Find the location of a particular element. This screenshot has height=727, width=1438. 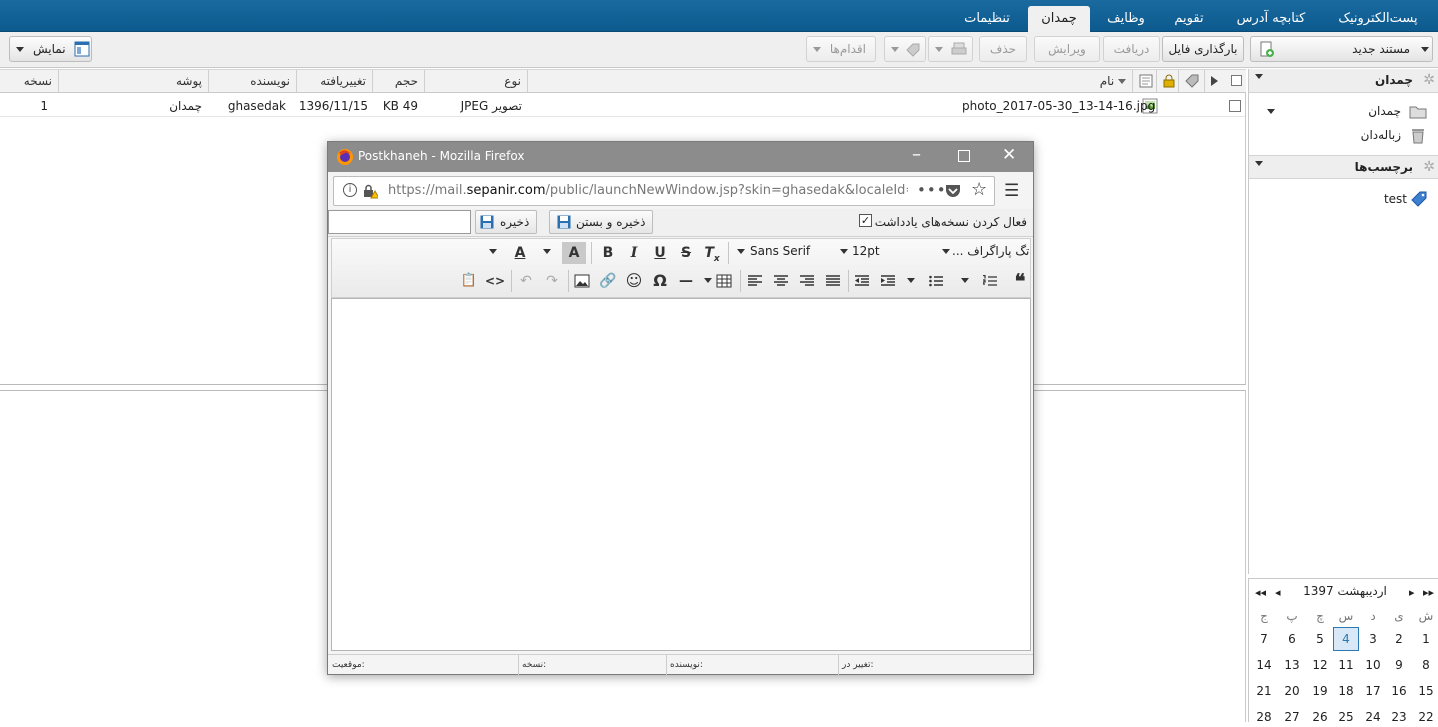

clear-formatting-icon: Tx is located at coordinates (712, 253).